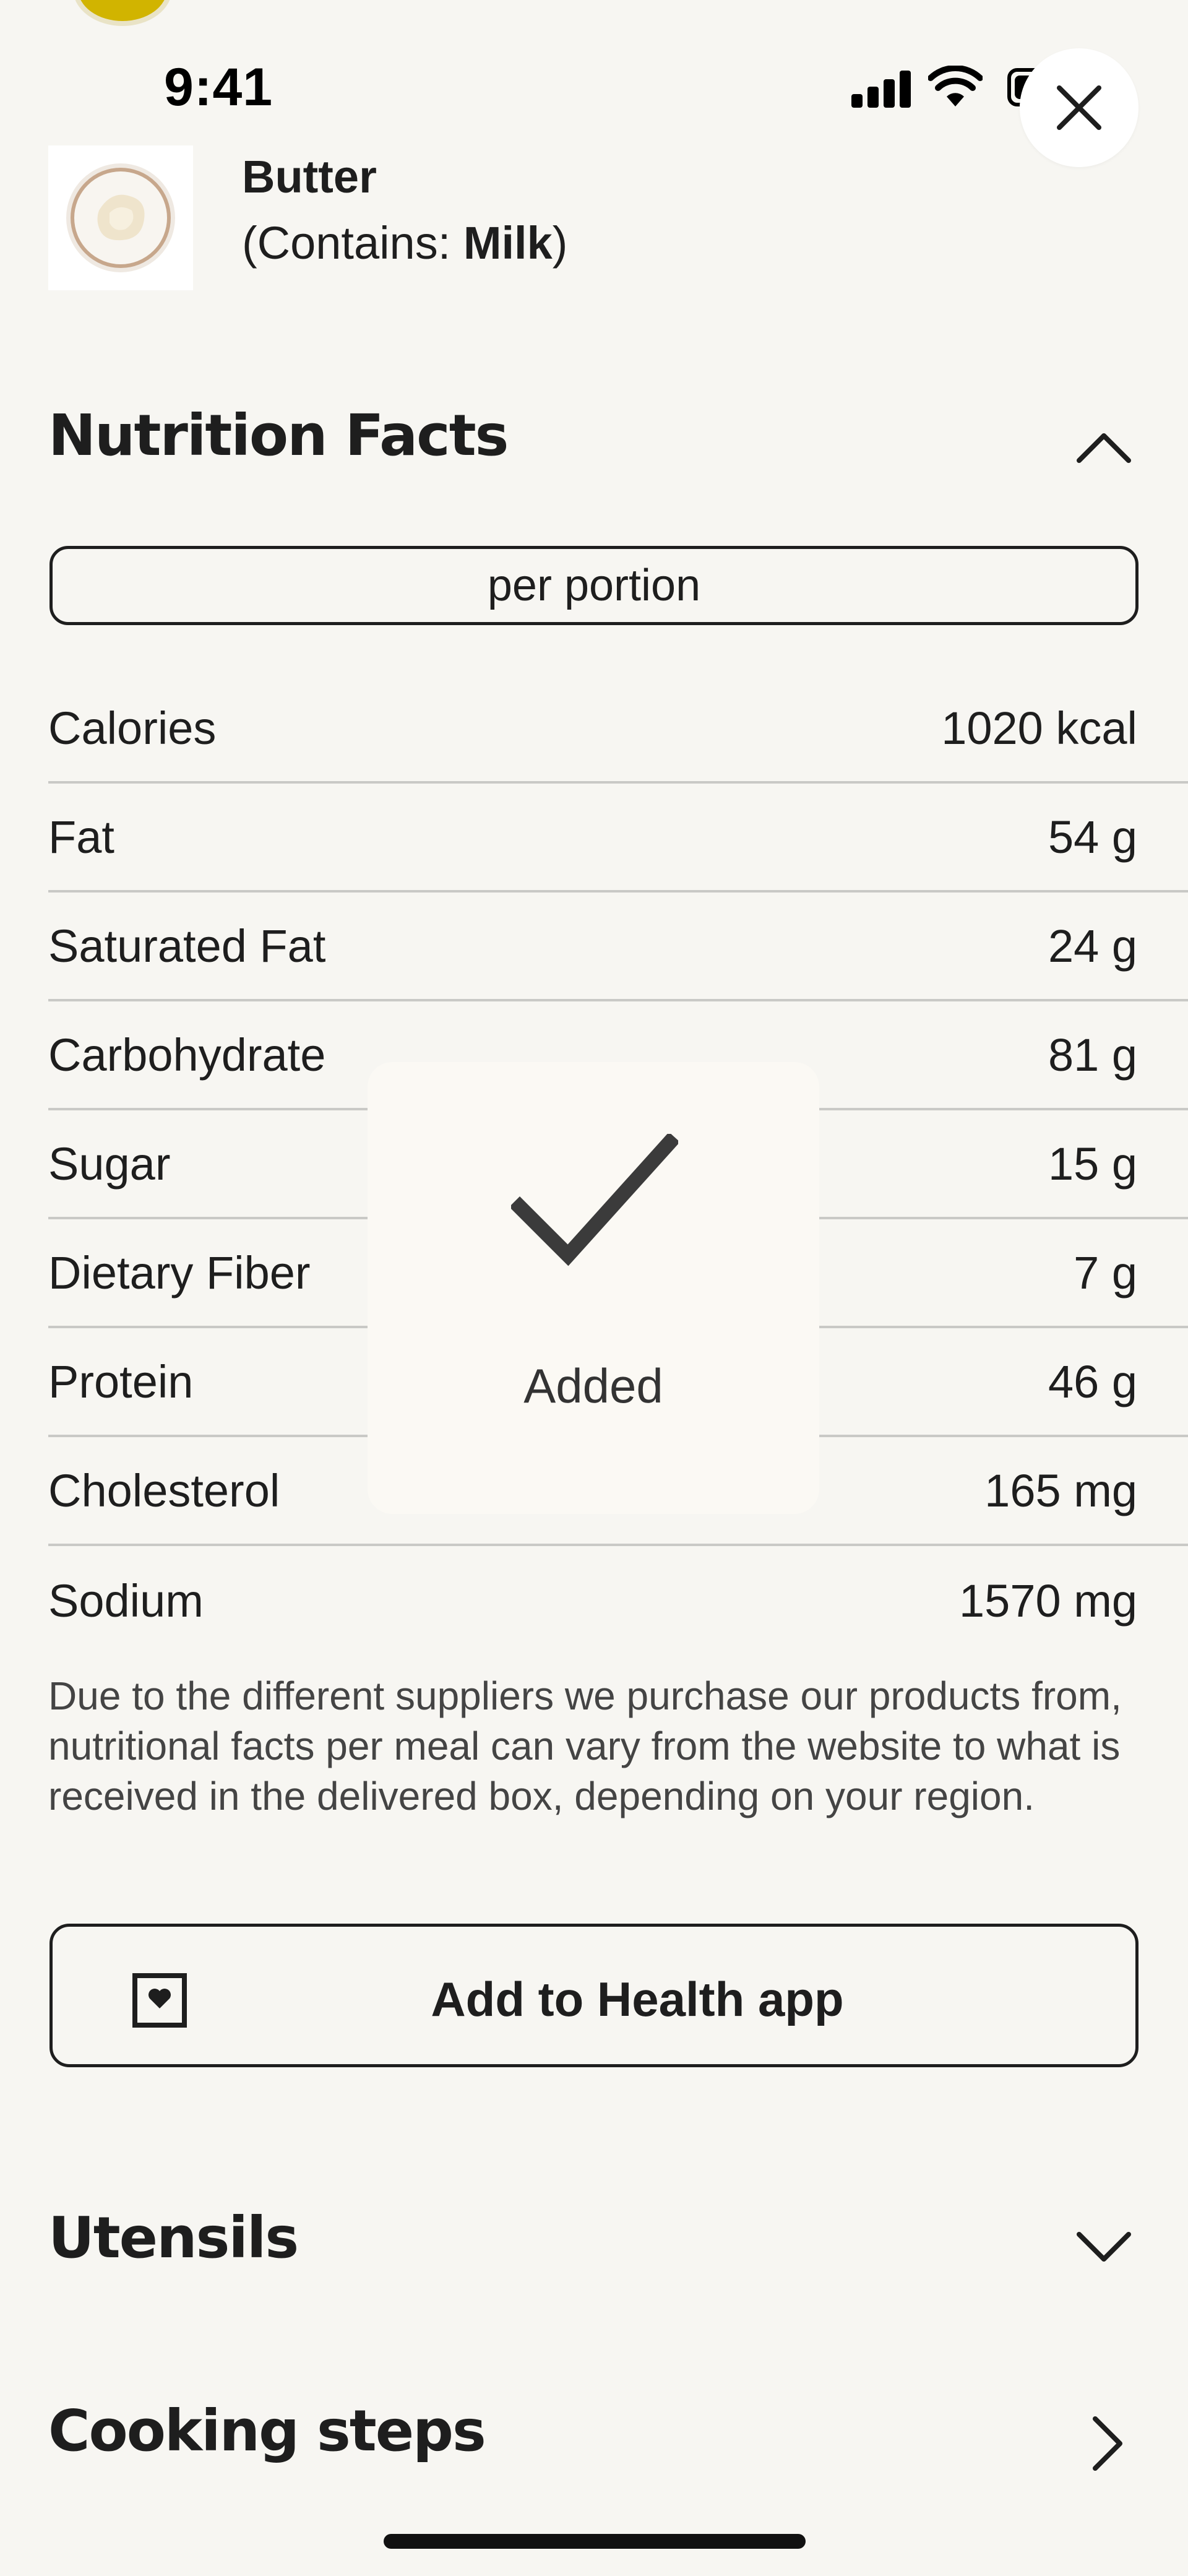  I want to click on chevron-right-icon, so click(1106, 2443).